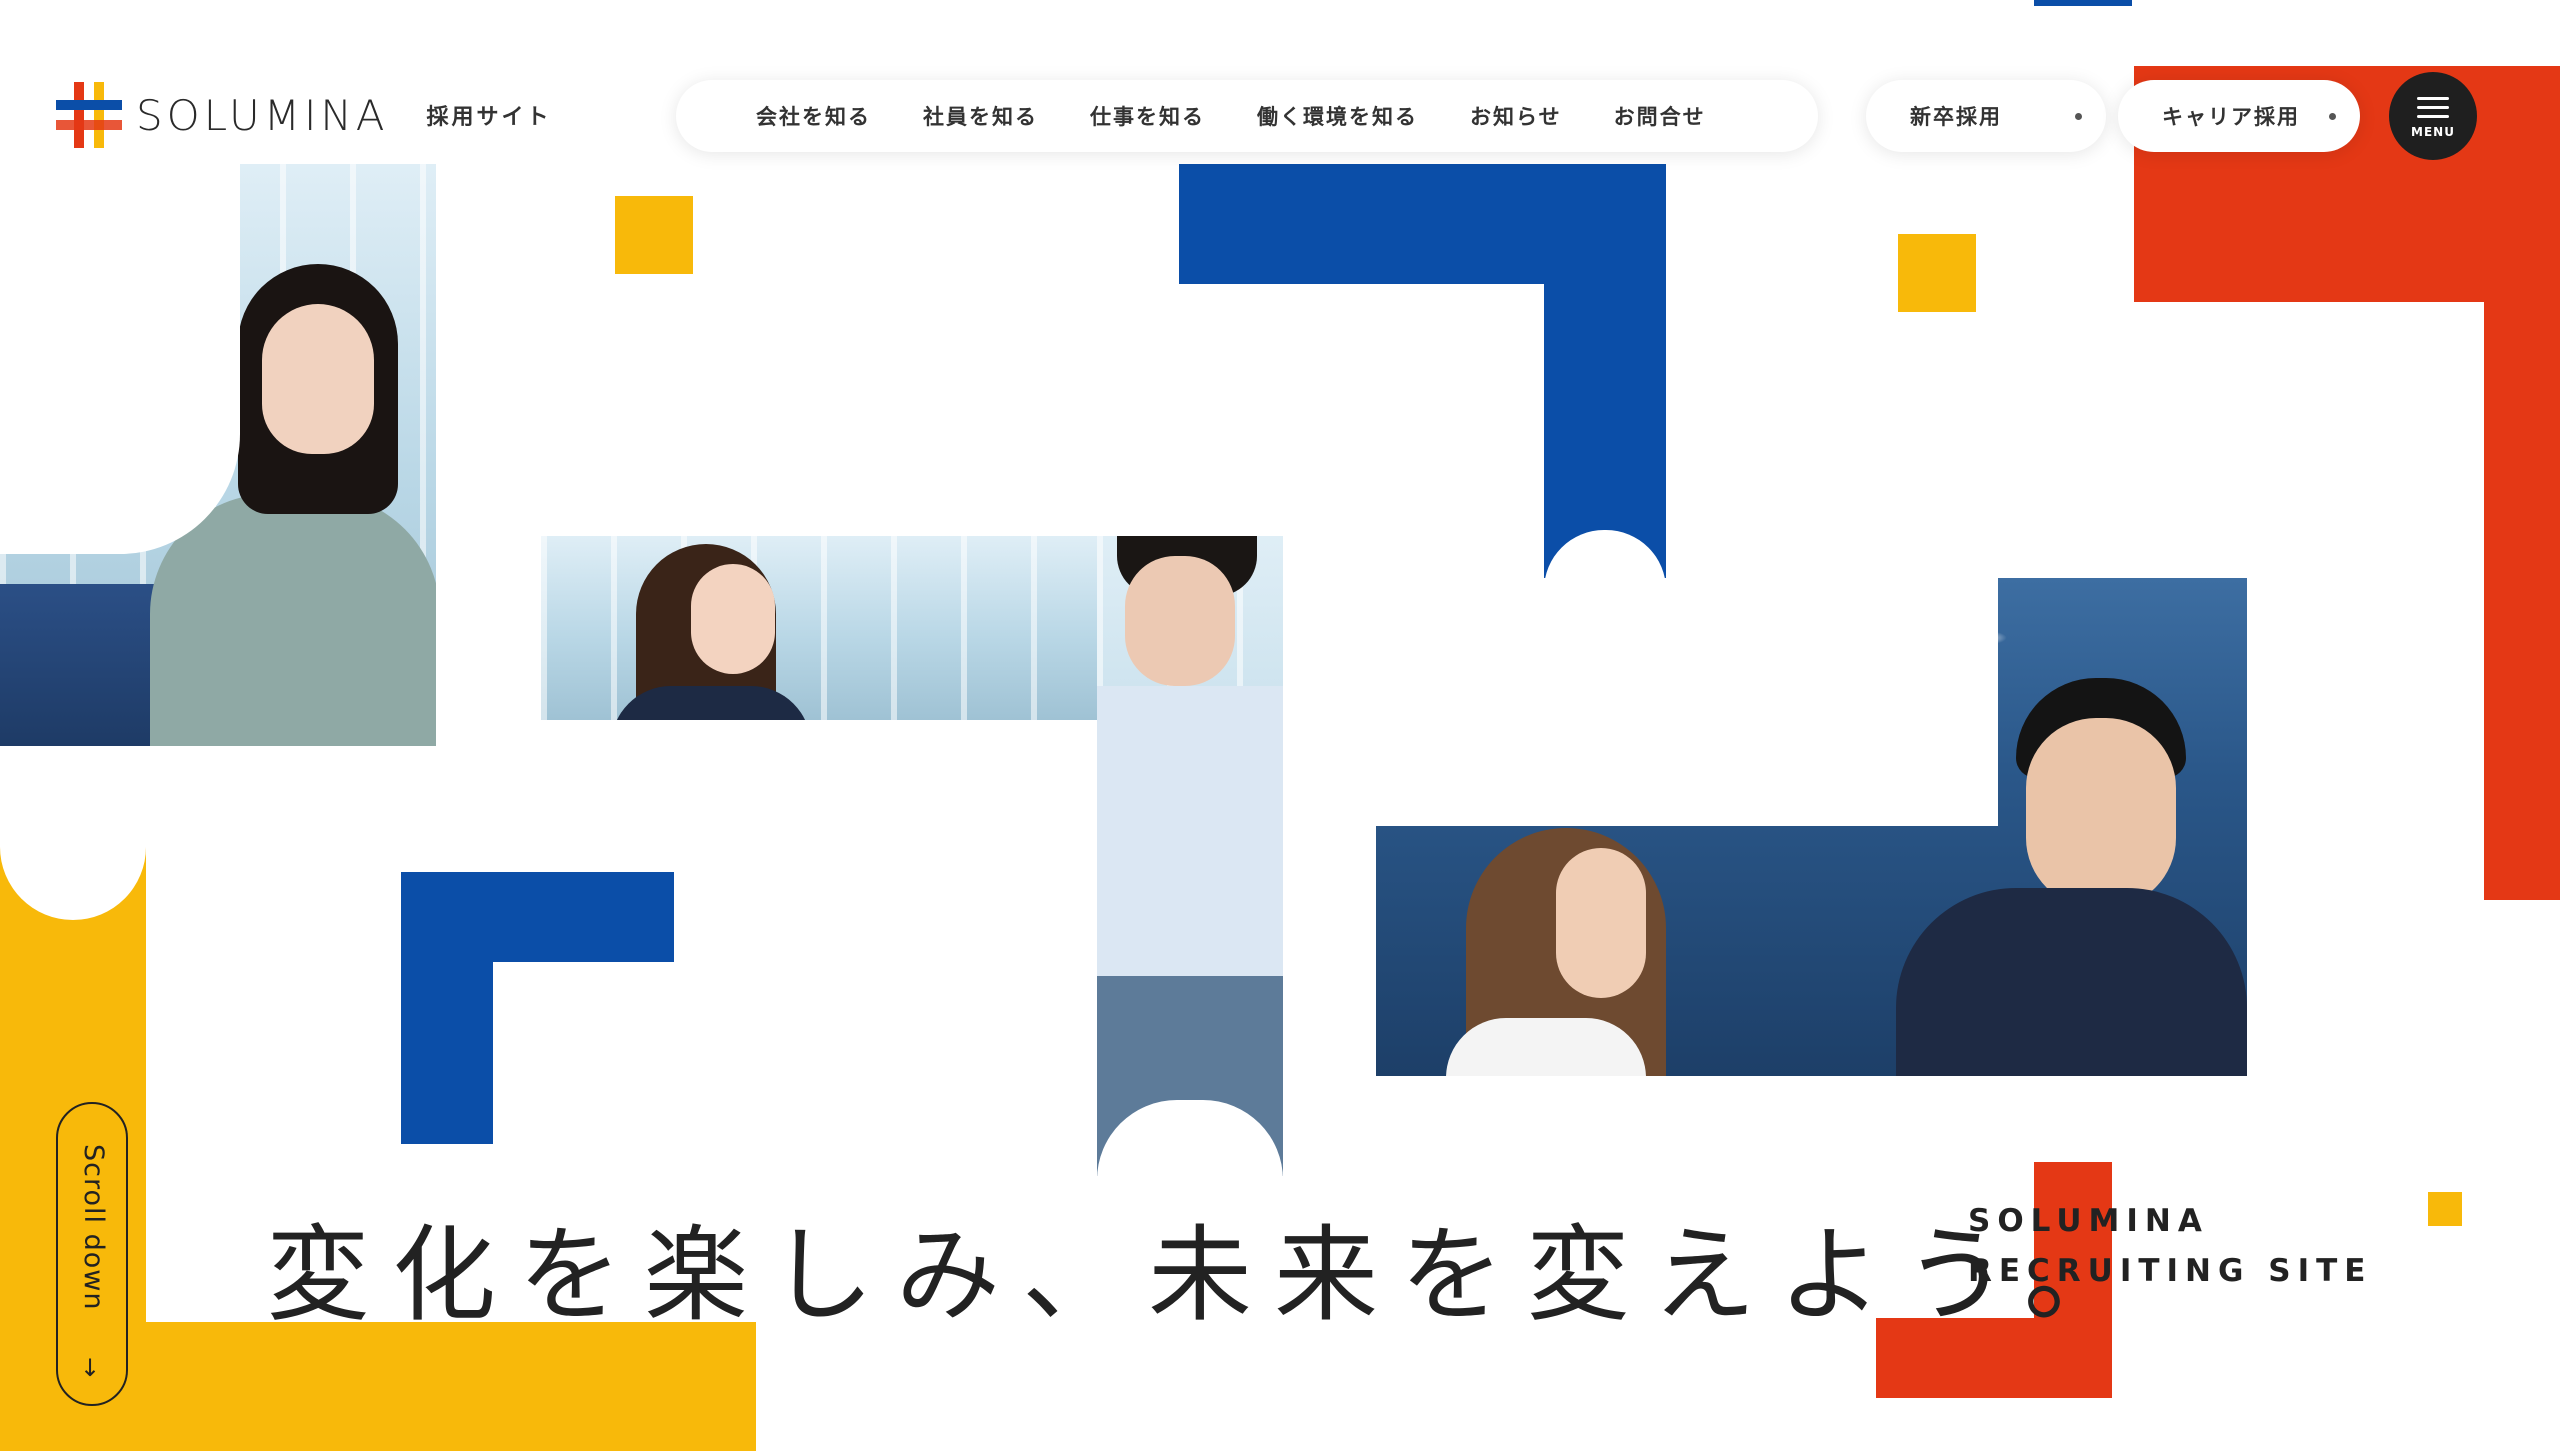  Describe the element at coordinates (2522, 483) in the screenshot. I see `deco-red-right-column` at that location.